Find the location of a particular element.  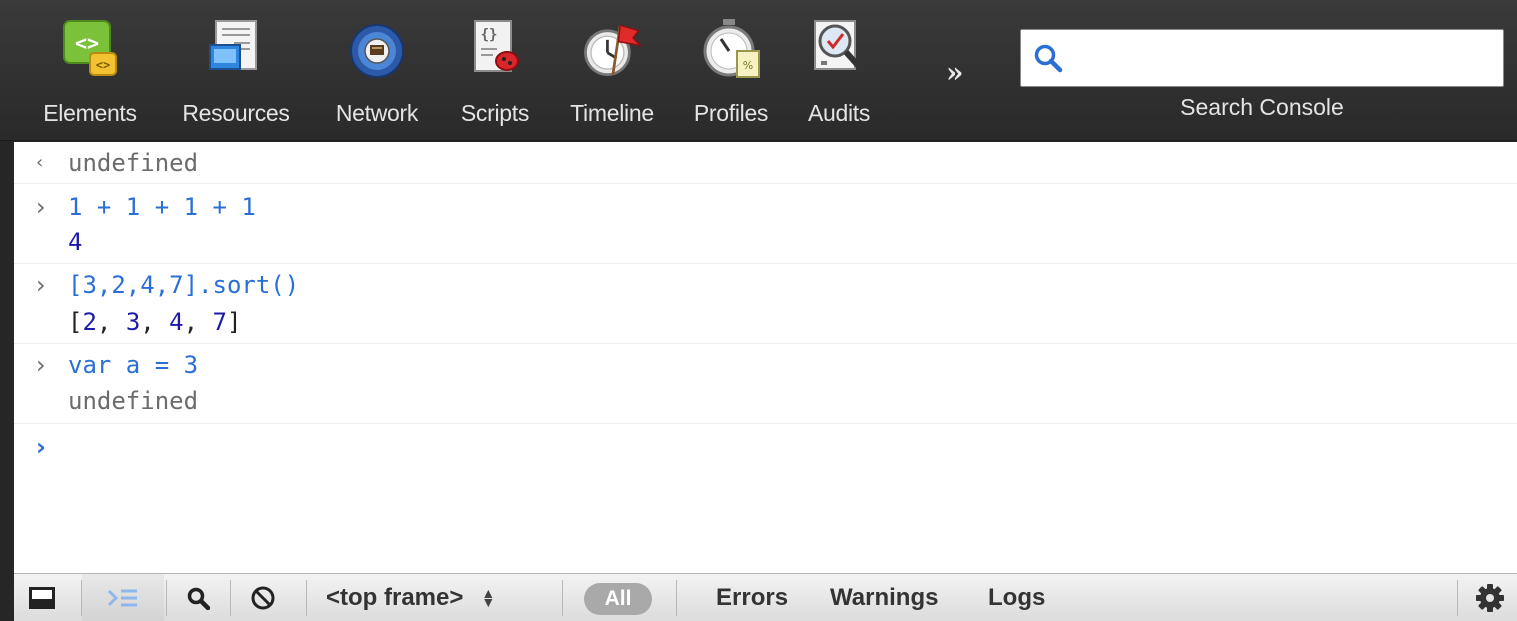

clear-console-button is located at coordinates (263, 597).